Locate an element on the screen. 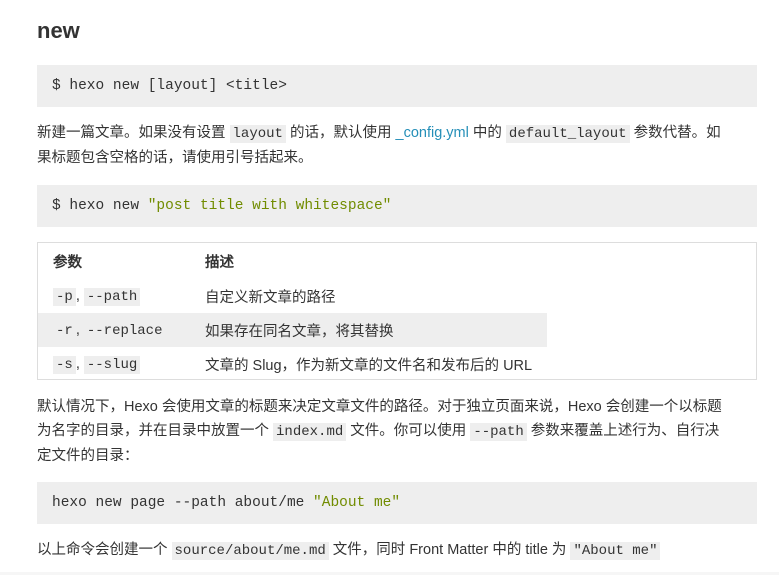  code-string: "About me" is located at coordinates (357, 503).